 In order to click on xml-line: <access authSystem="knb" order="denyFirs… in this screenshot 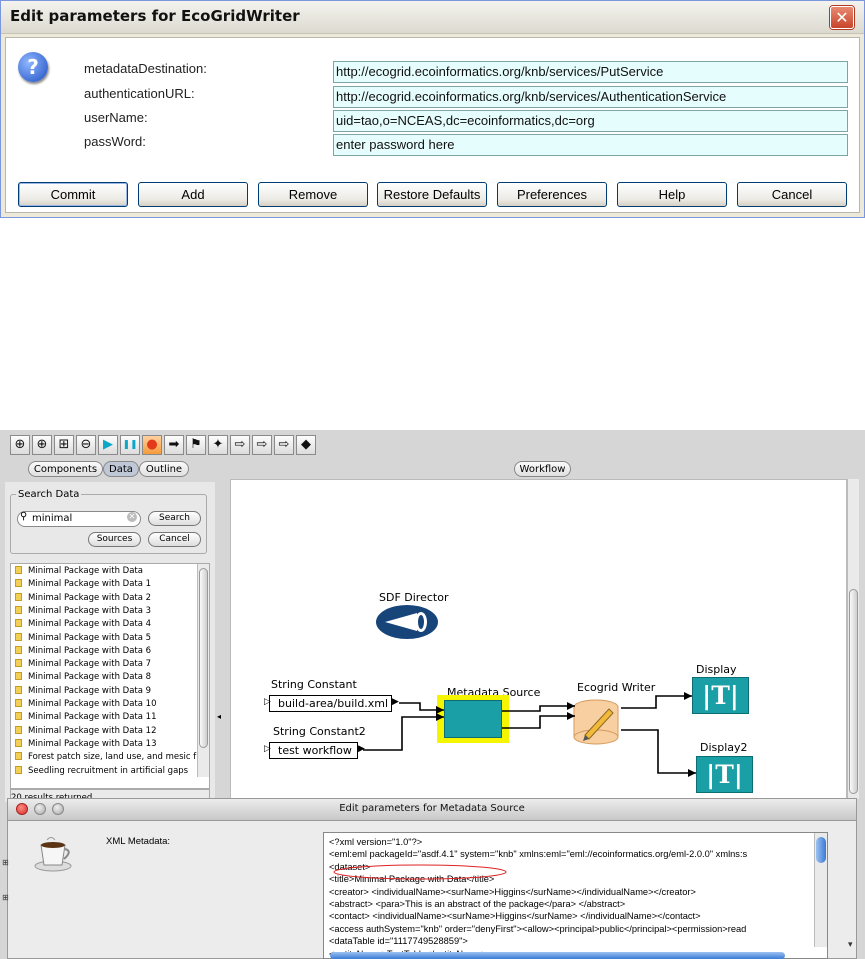, I will do `click(538, 928)`.